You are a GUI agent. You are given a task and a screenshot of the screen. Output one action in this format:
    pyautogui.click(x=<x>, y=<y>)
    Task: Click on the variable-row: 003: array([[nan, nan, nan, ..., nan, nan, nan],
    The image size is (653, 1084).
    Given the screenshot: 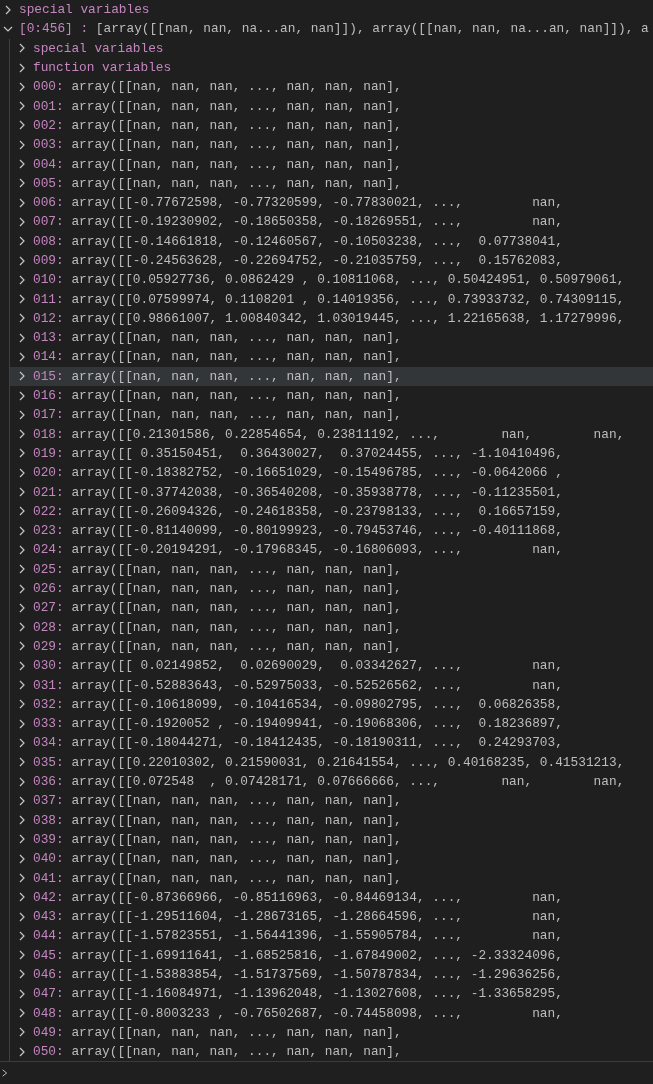 What is the action you would take?
    pyautogui.click(x=331, y=145)
    